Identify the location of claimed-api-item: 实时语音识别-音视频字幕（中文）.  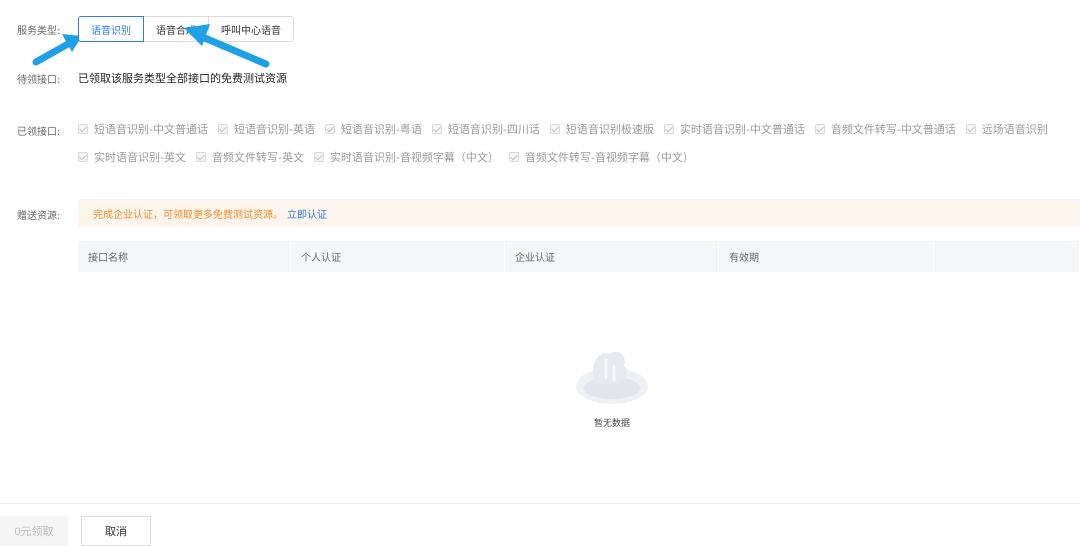
(406, 157).